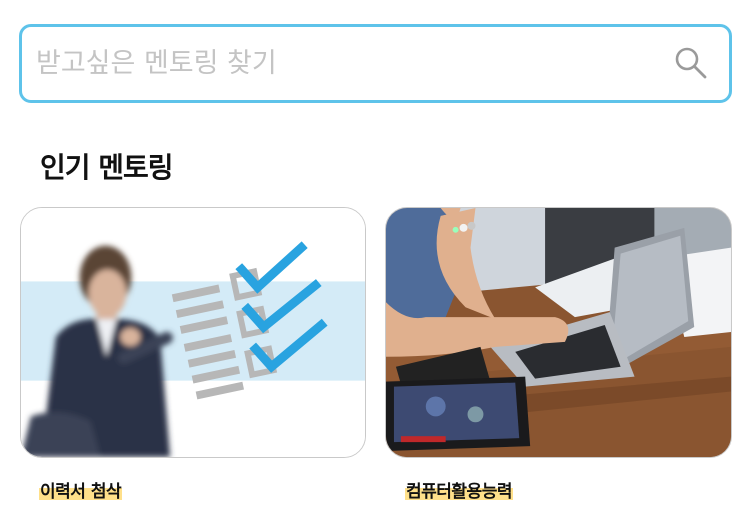  What do you see at coordinates (691, 63) in the screenshot?
I see `search-icon` at bounding box center [691, 63].